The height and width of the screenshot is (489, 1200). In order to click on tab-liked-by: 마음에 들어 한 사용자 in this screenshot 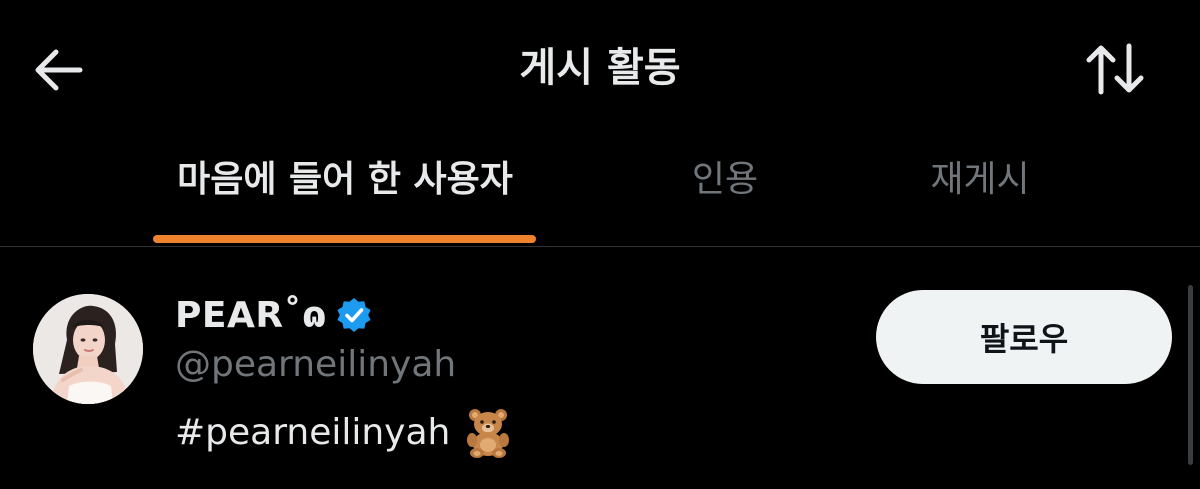, I will do `click(345, 185)`.